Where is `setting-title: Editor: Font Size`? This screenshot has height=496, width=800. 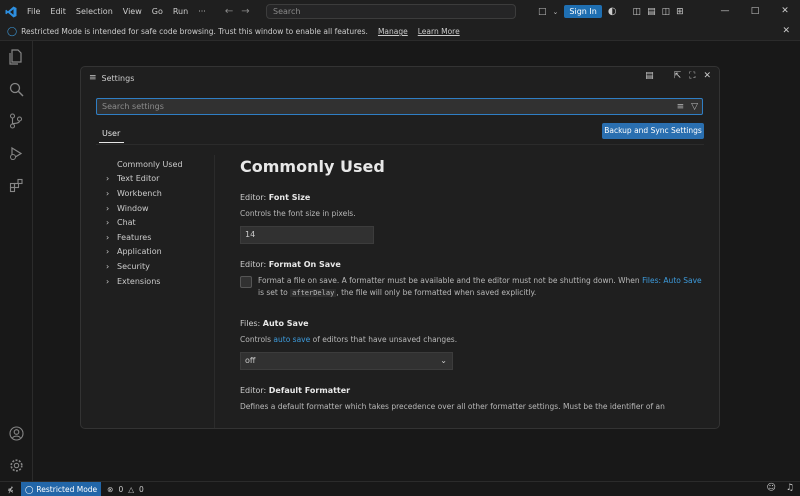
setting-title: Editor: Font Size is located at coordinates (475, 197).